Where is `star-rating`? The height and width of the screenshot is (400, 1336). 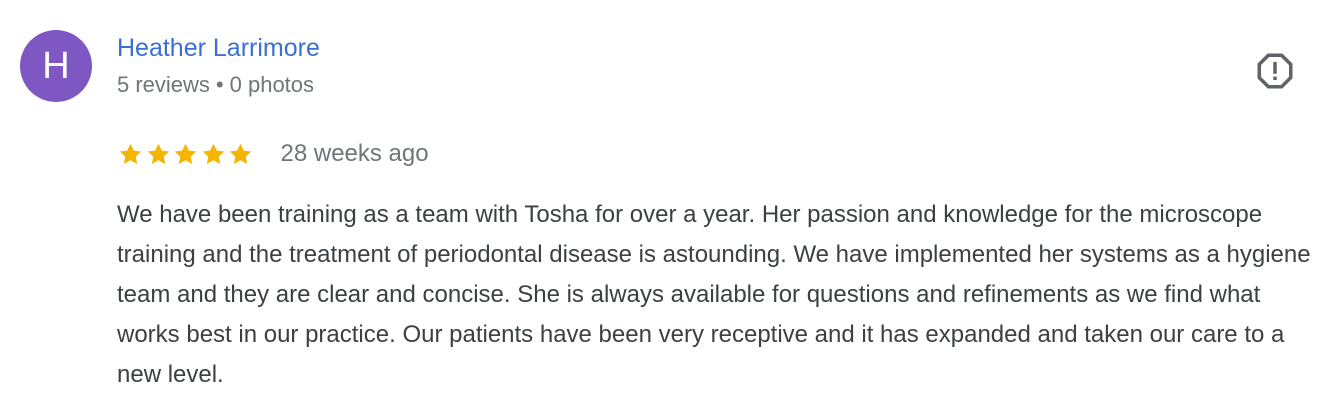
star-rating is located at coordinates (186, 154).